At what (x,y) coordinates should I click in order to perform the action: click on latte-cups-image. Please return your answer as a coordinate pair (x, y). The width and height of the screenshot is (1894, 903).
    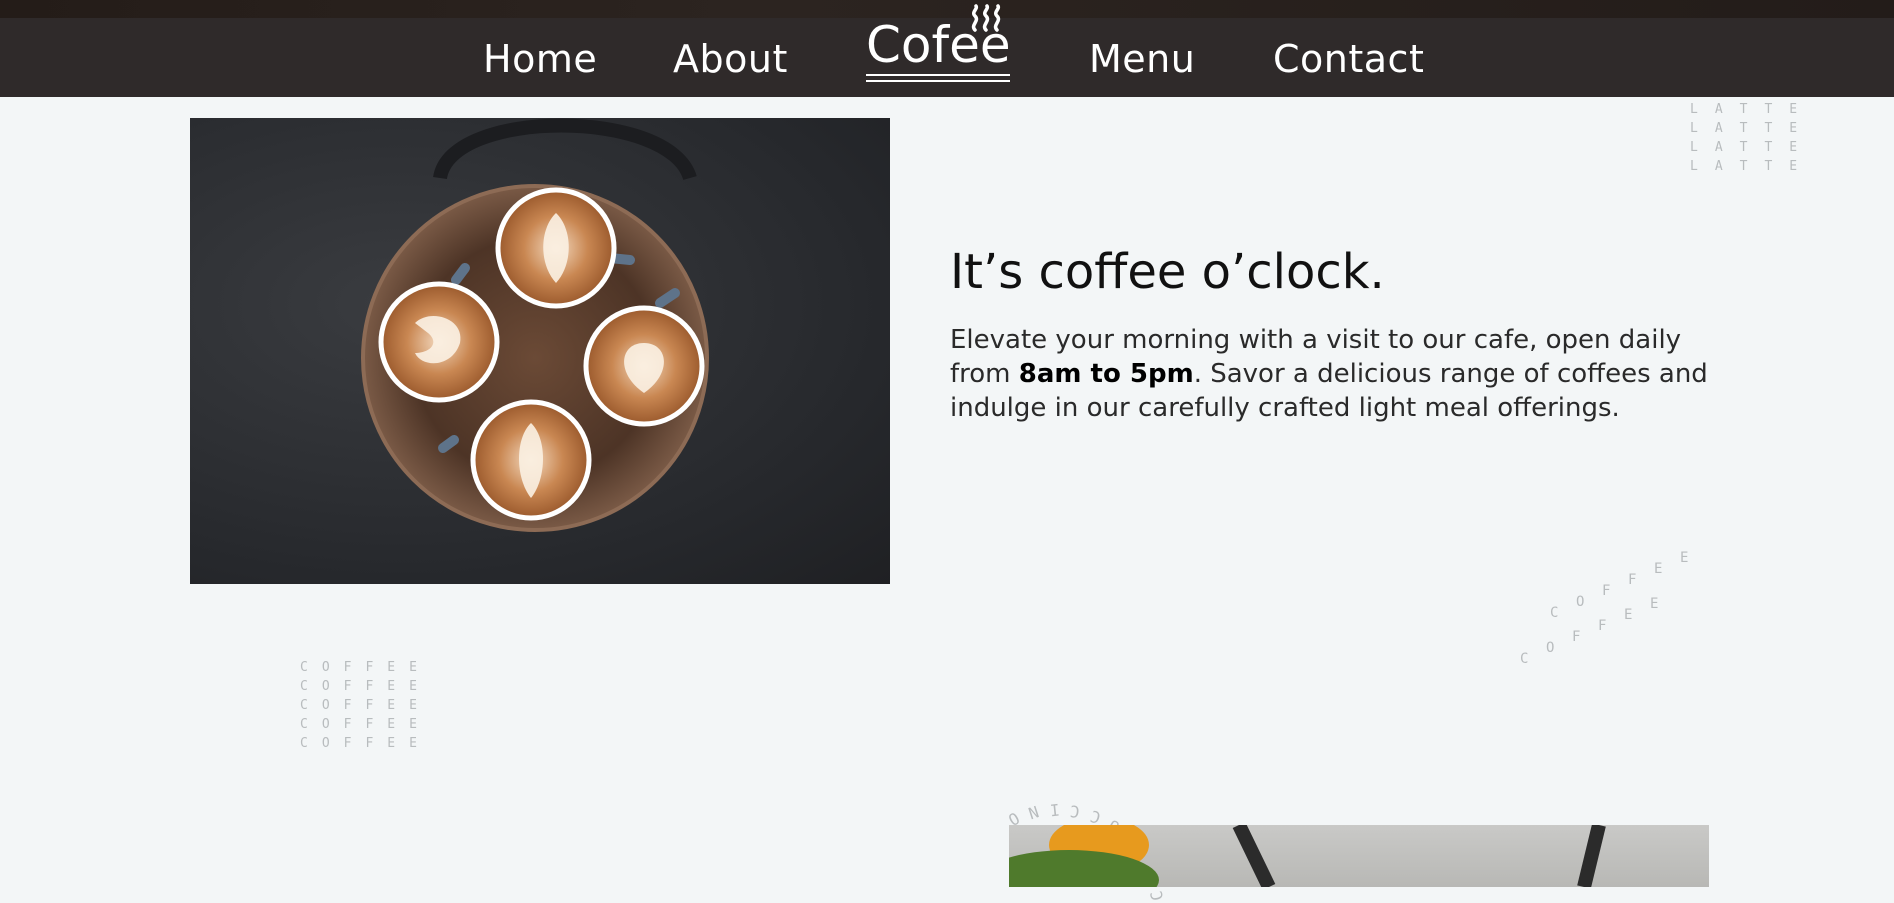
    Looking at the image, I should click on (535, 325).